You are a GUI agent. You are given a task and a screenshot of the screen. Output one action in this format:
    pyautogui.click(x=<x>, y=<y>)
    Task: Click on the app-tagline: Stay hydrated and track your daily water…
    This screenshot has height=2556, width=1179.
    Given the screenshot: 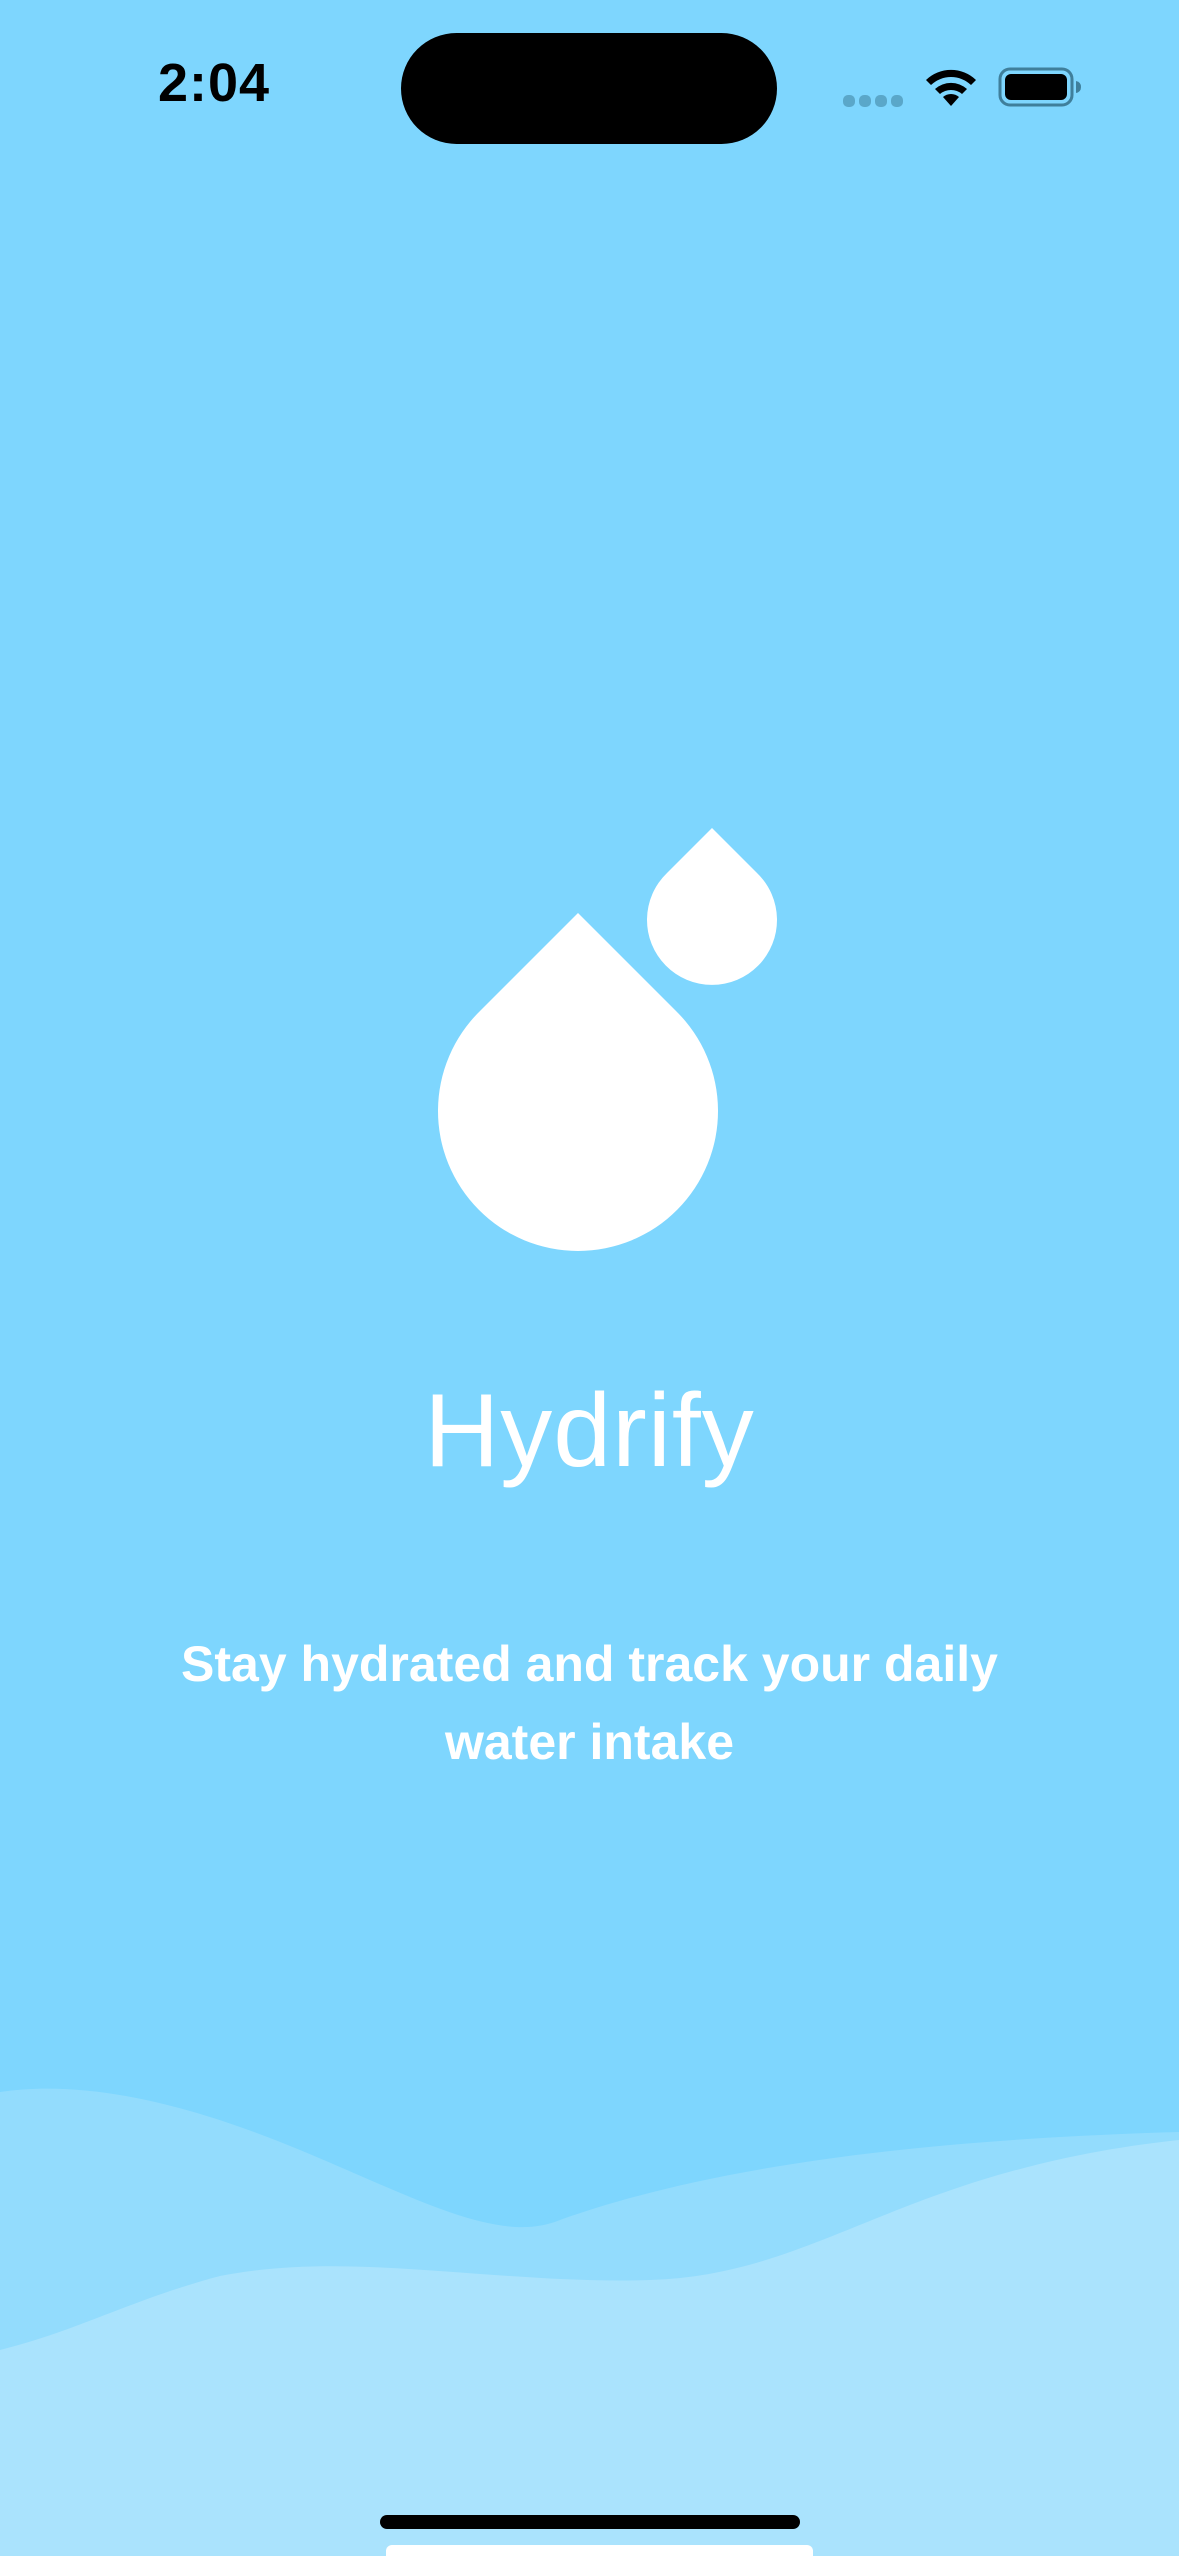 What is the action you would take?
    pyautogui.click(x=589, y=1703)
    